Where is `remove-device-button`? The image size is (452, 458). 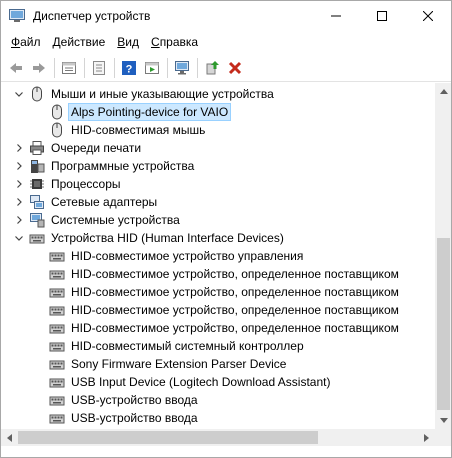
remove-device-button is located at coordinates (235, 68).